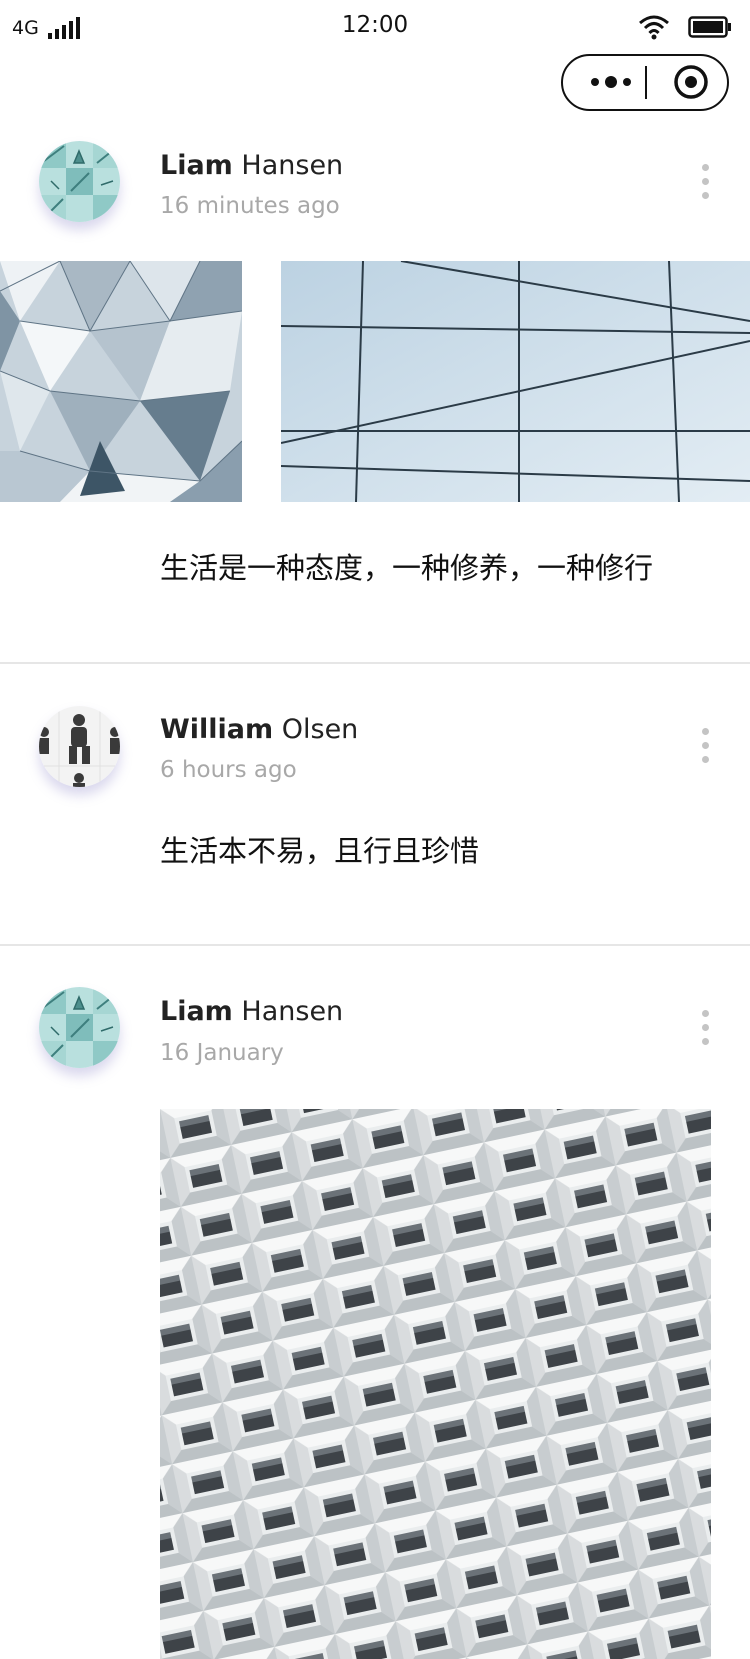  I want to click on author-last-name: Olsen, so click(320, 729).